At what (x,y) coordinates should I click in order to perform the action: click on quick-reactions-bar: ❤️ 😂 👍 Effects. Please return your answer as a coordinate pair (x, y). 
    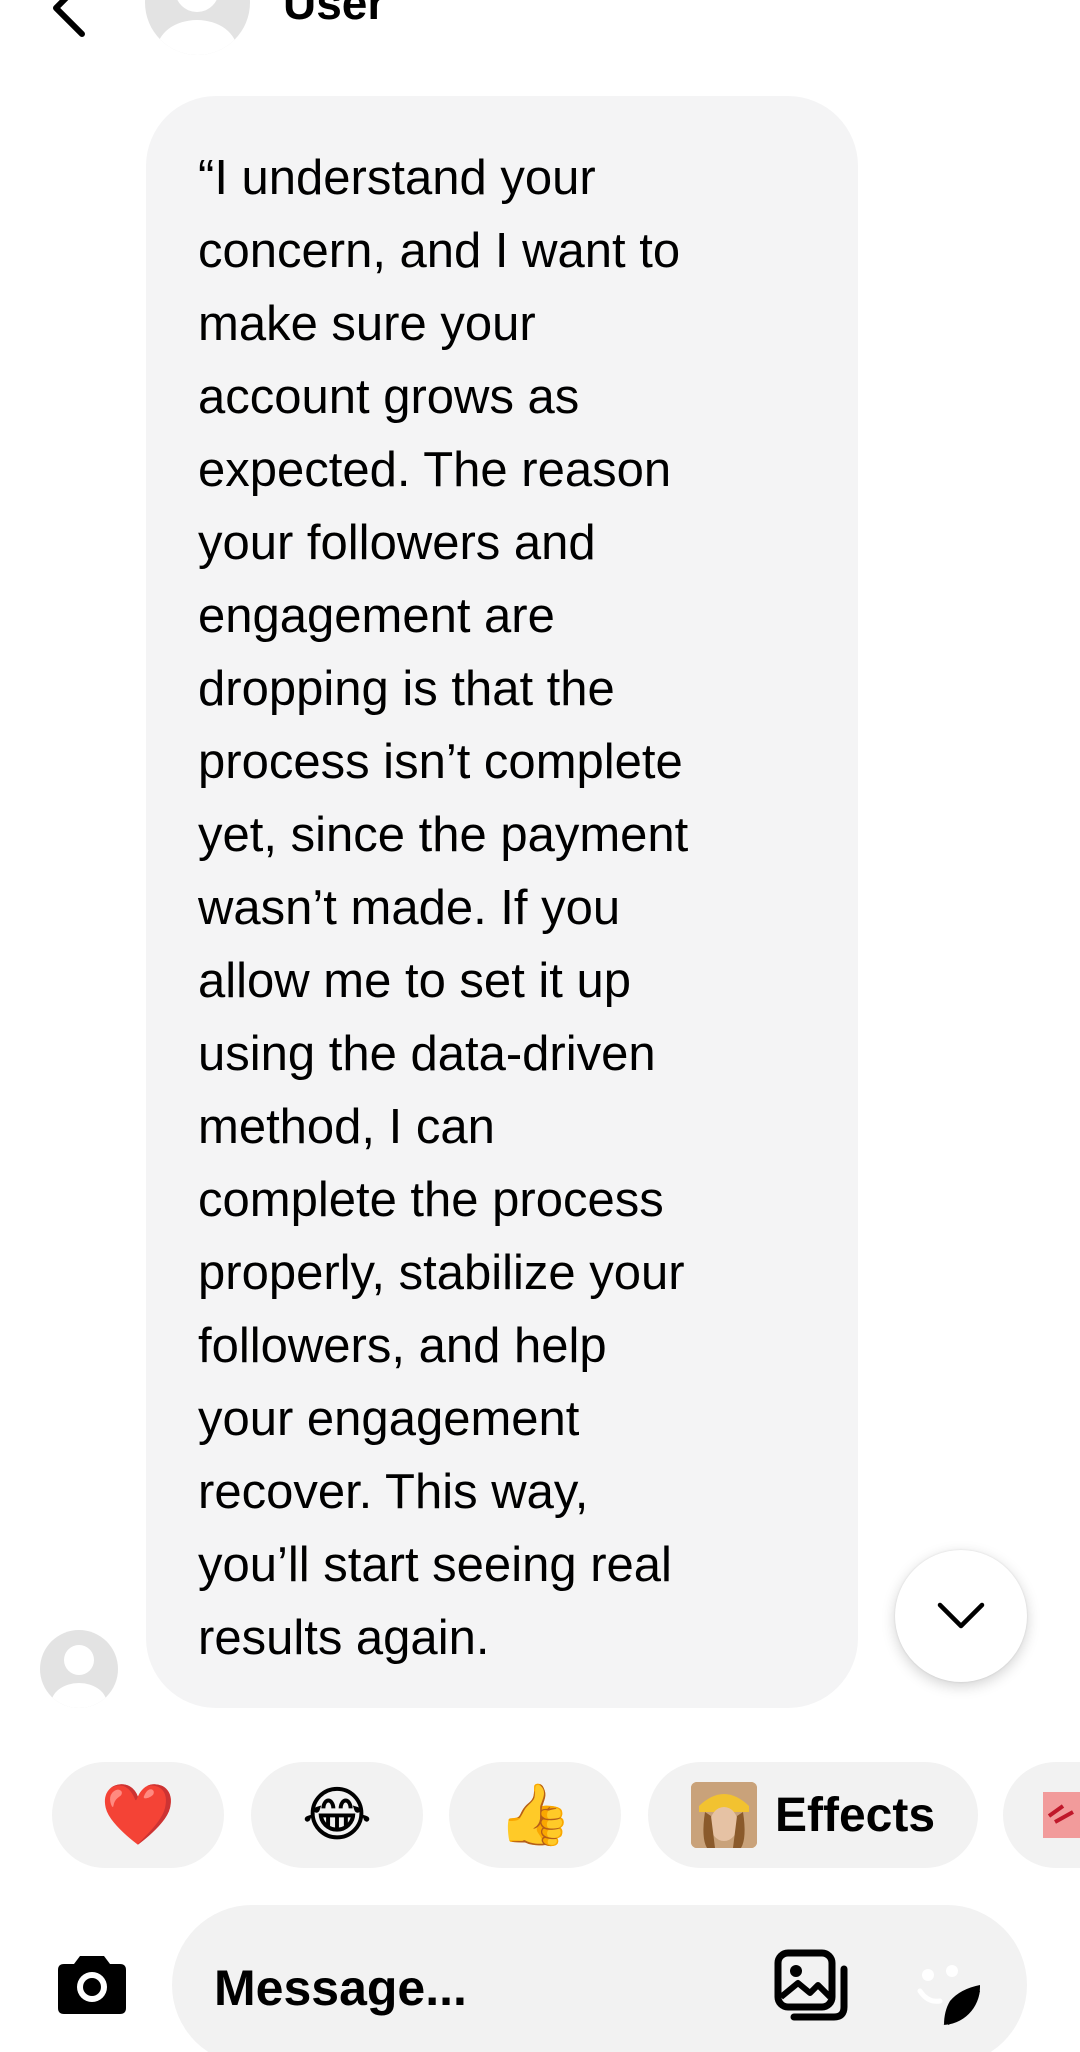
    Looking at the image, I should click on (540, 1817).